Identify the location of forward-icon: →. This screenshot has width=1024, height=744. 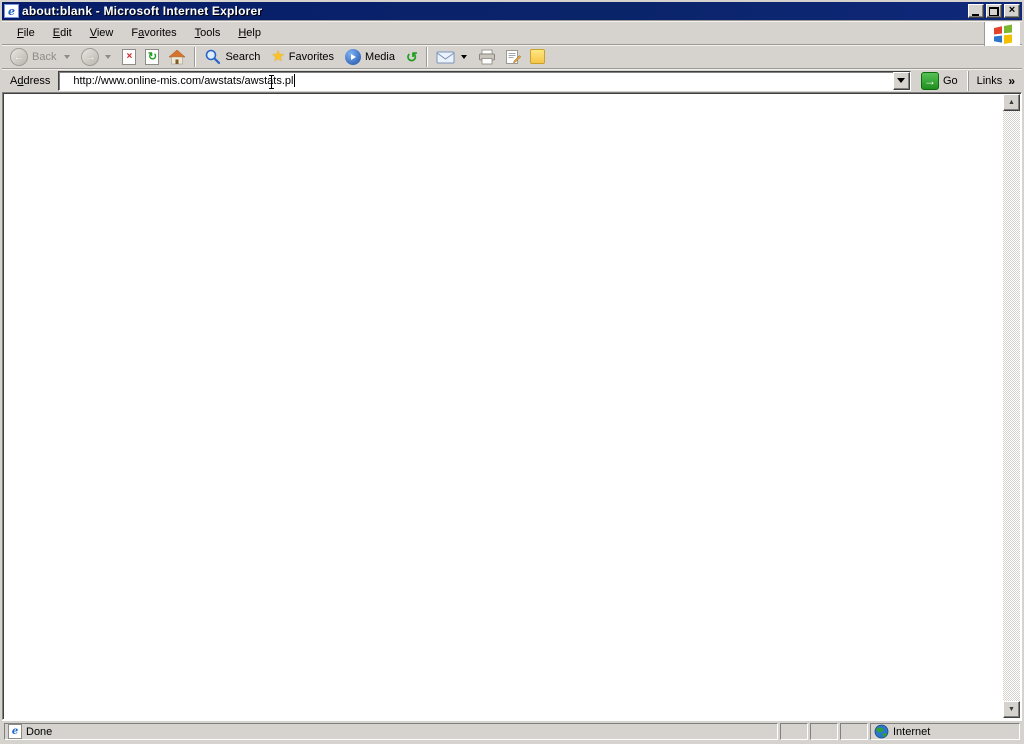
(90, 56).